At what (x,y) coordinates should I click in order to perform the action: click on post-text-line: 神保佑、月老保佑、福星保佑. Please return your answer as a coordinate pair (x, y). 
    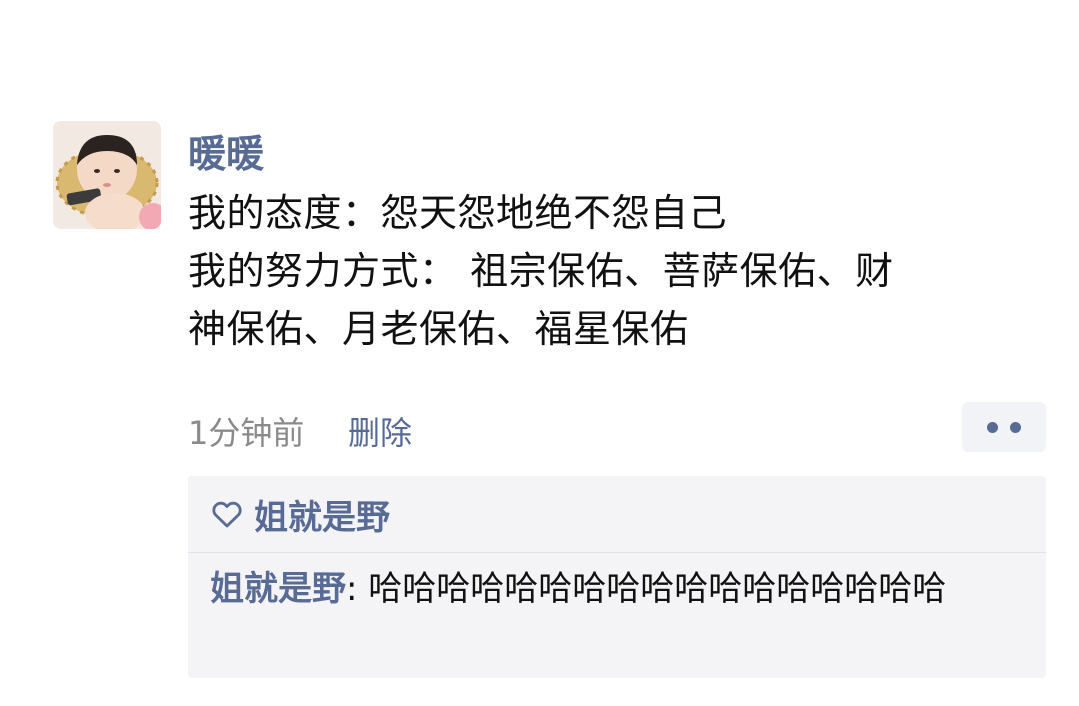
    Looking at the image, I should click on (438, 329).